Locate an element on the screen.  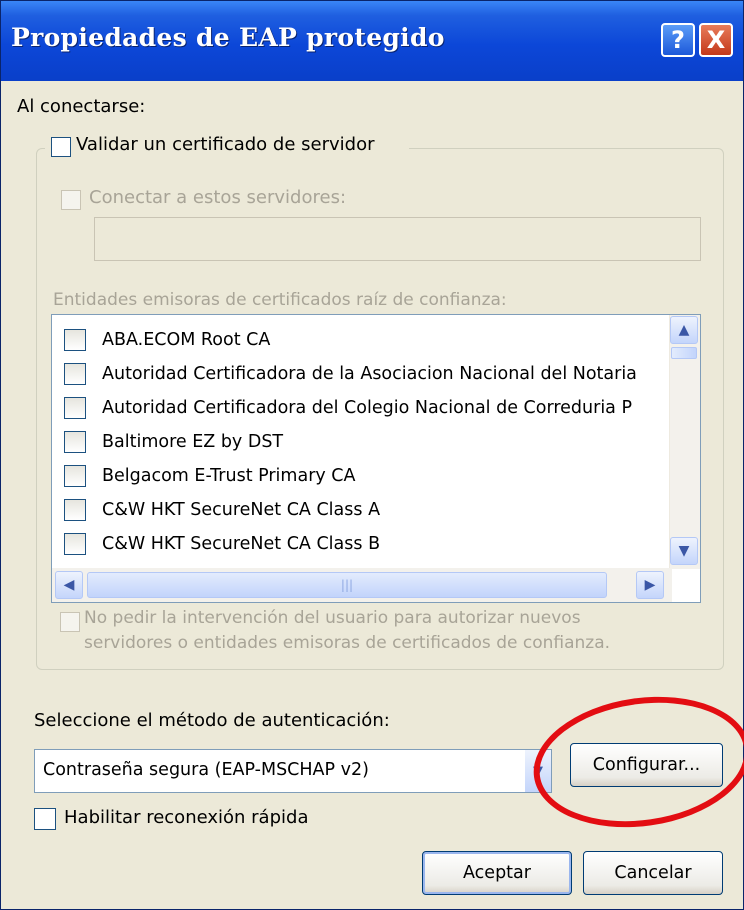
list-item: C&W HKT SecureNet CA Class B is located at coordinates (222, 544).